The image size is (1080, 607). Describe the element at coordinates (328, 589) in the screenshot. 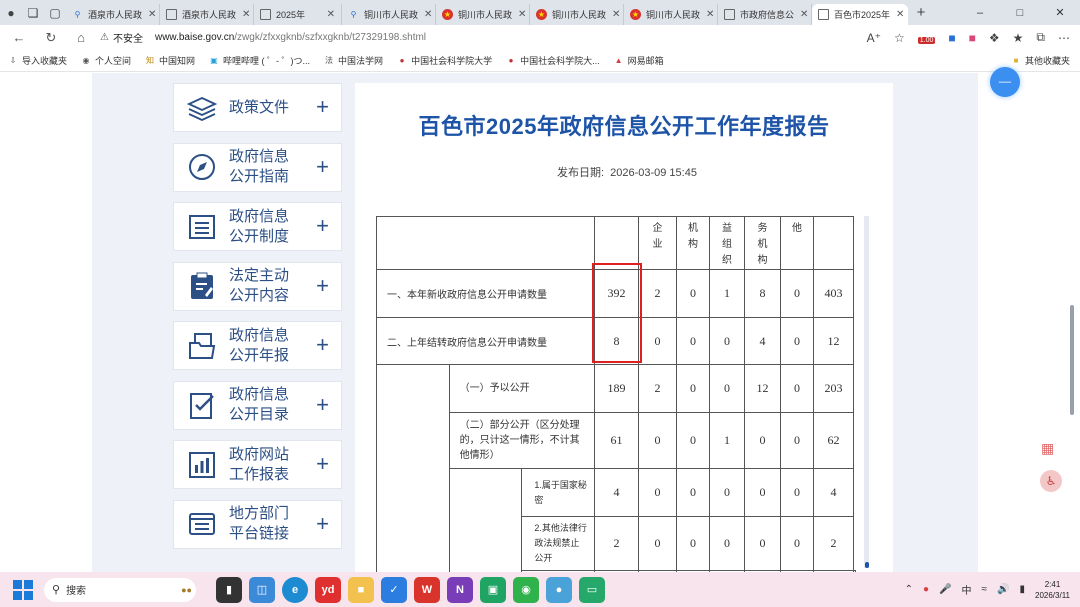

I see `youdao-icon: yd` at that location.